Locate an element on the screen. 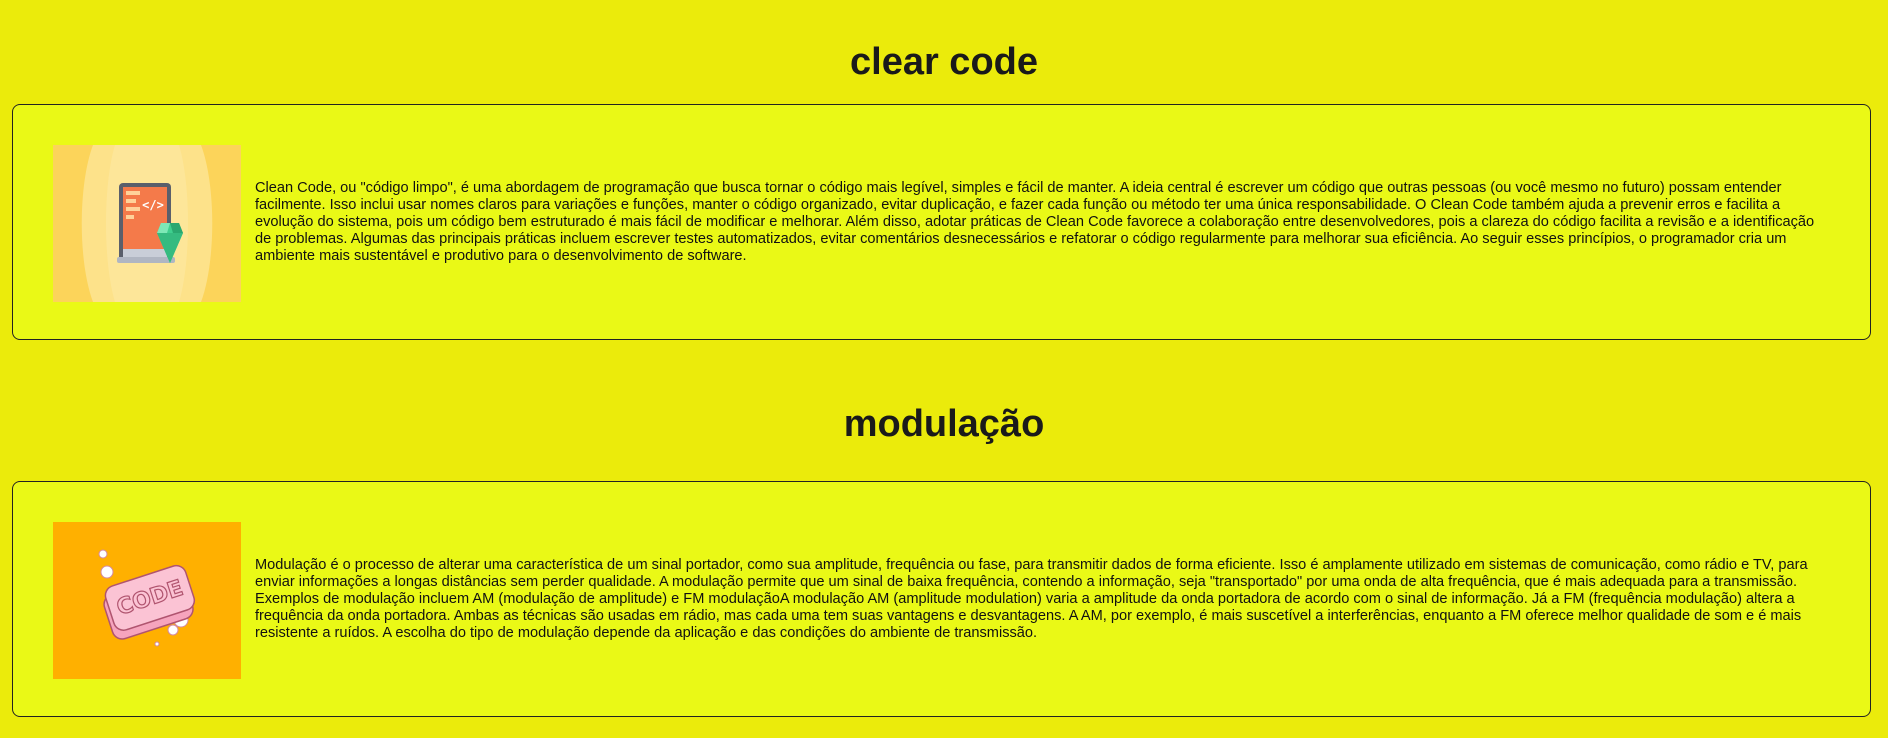 This screenshot has height=738, width=1888. code-soap-bar-icon: CODE is located at coordinates (147, 600).